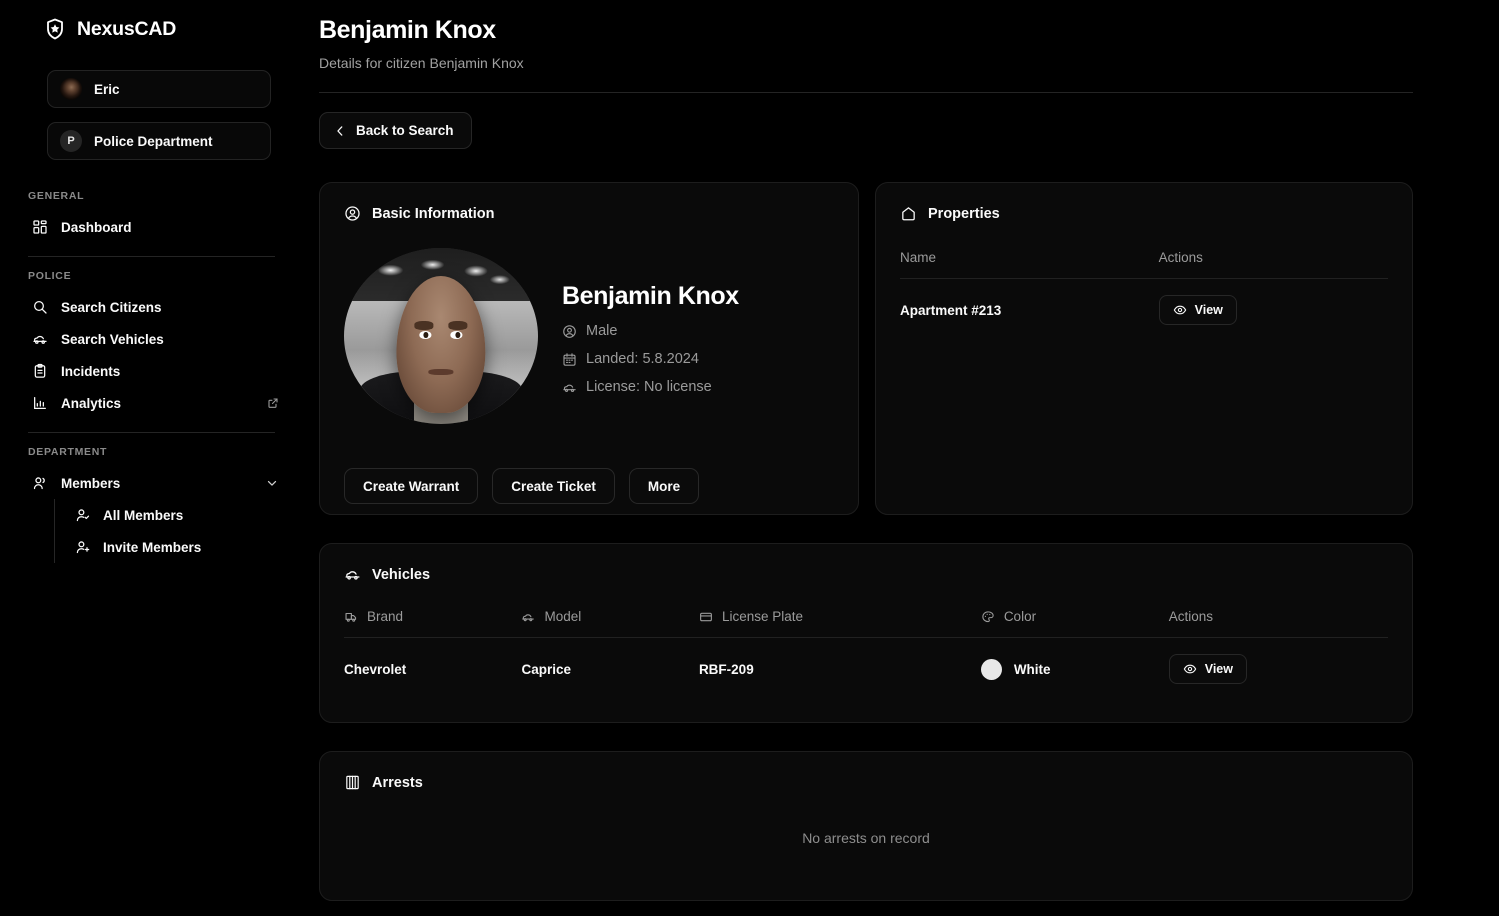 The image size is (1499, 916). I want to click on back-to-search-button: Back to Search, so click(395, 130).